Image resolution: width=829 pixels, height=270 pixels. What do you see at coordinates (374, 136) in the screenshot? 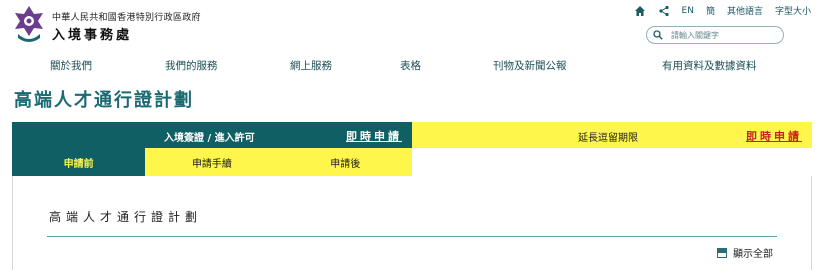
I see `entry-visa-apply-now-link: 即時申請` at bounding box center [374, 136].